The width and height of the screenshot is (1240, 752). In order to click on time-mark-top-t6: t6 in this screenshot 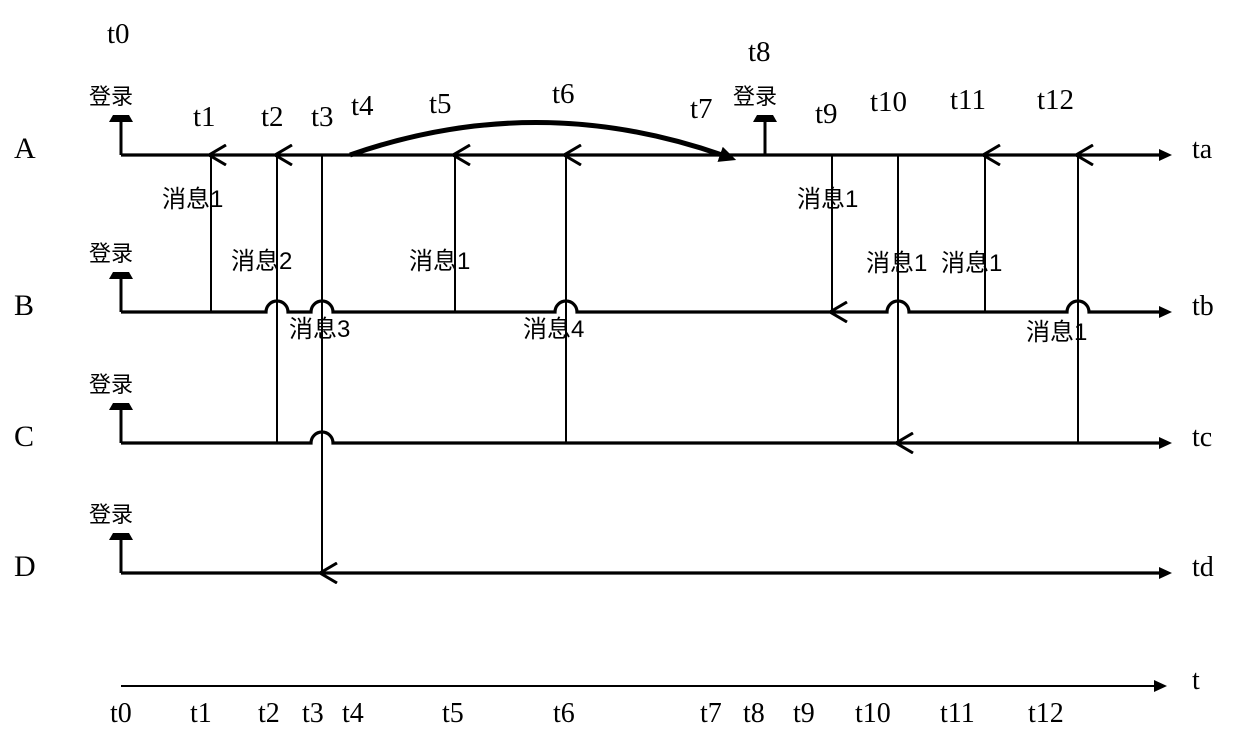, I will do `click(563, 94)`.